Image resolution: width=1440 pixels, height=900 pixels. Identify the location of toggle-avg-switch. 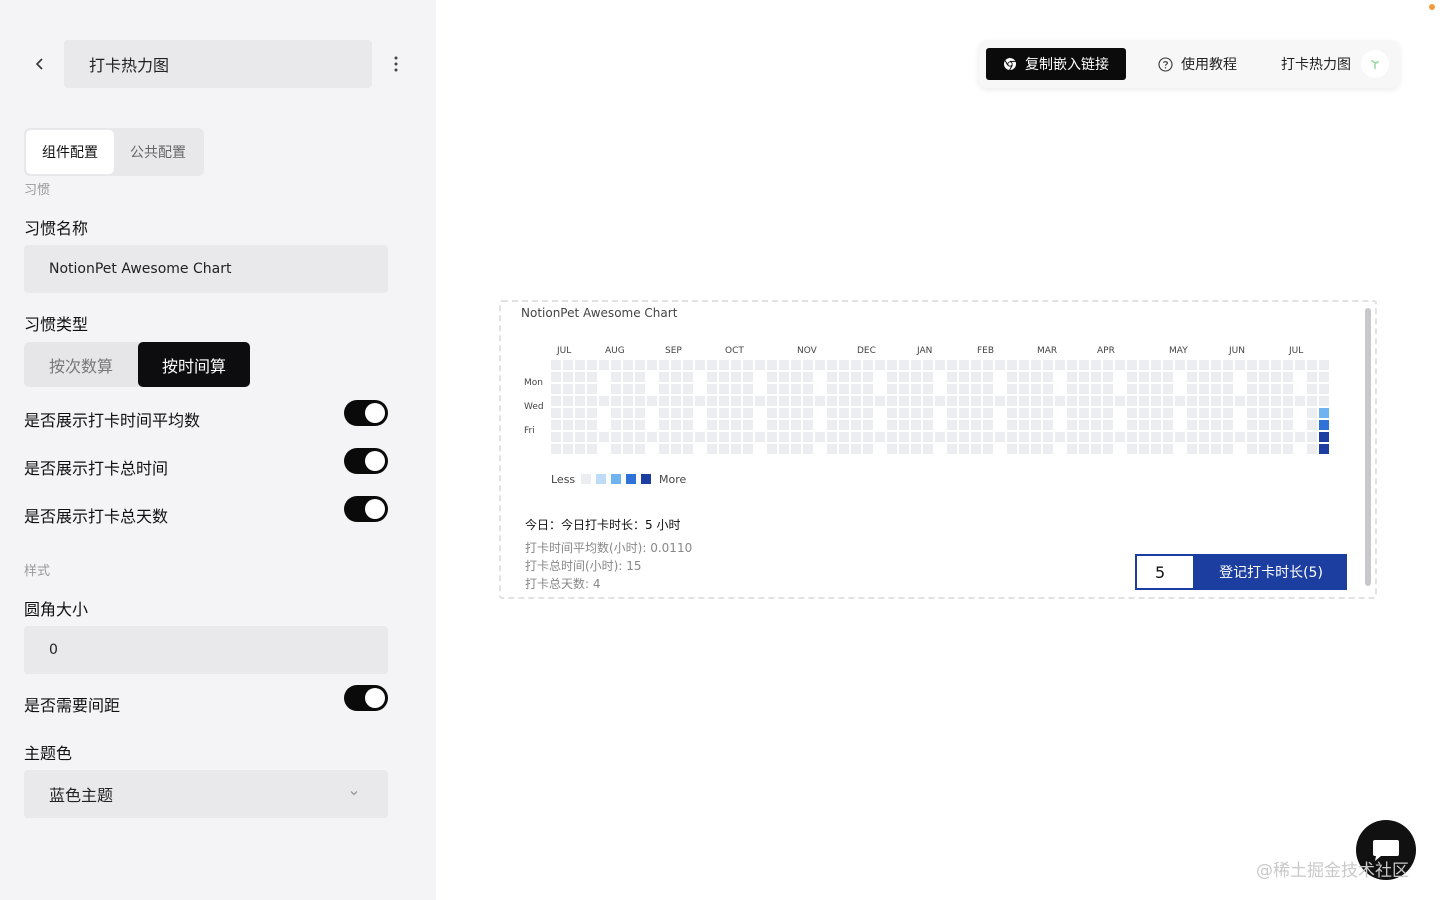
(366, 413).